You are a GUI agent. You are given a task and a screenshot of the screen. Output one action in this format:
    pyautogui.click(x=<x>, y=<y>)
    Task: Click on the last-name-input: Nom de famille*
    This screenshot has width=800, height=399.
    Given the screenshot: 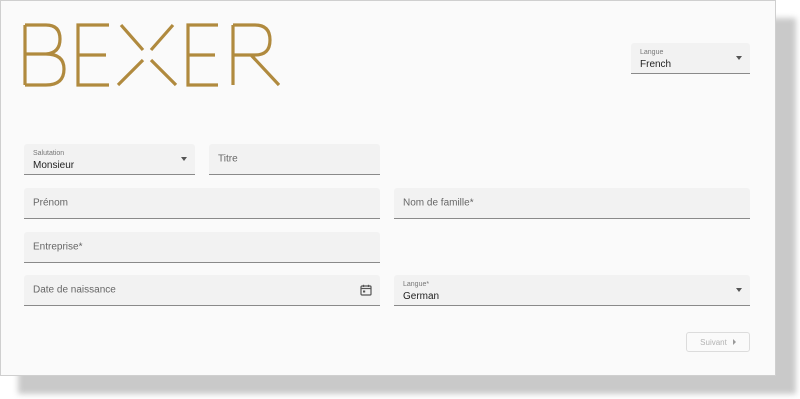 What is the action you would take?
    pyautogui.click(x=572, y=203)
    